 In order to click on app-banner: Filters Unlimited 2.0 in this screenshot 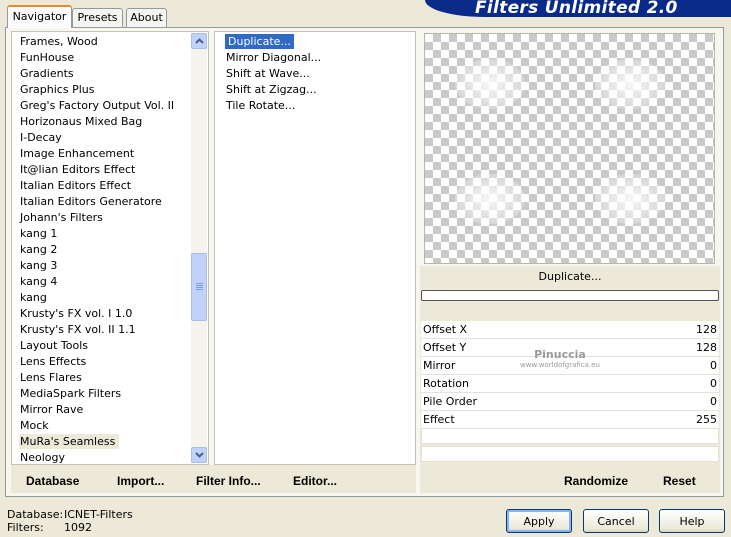, I will do `click(578, 8)`.